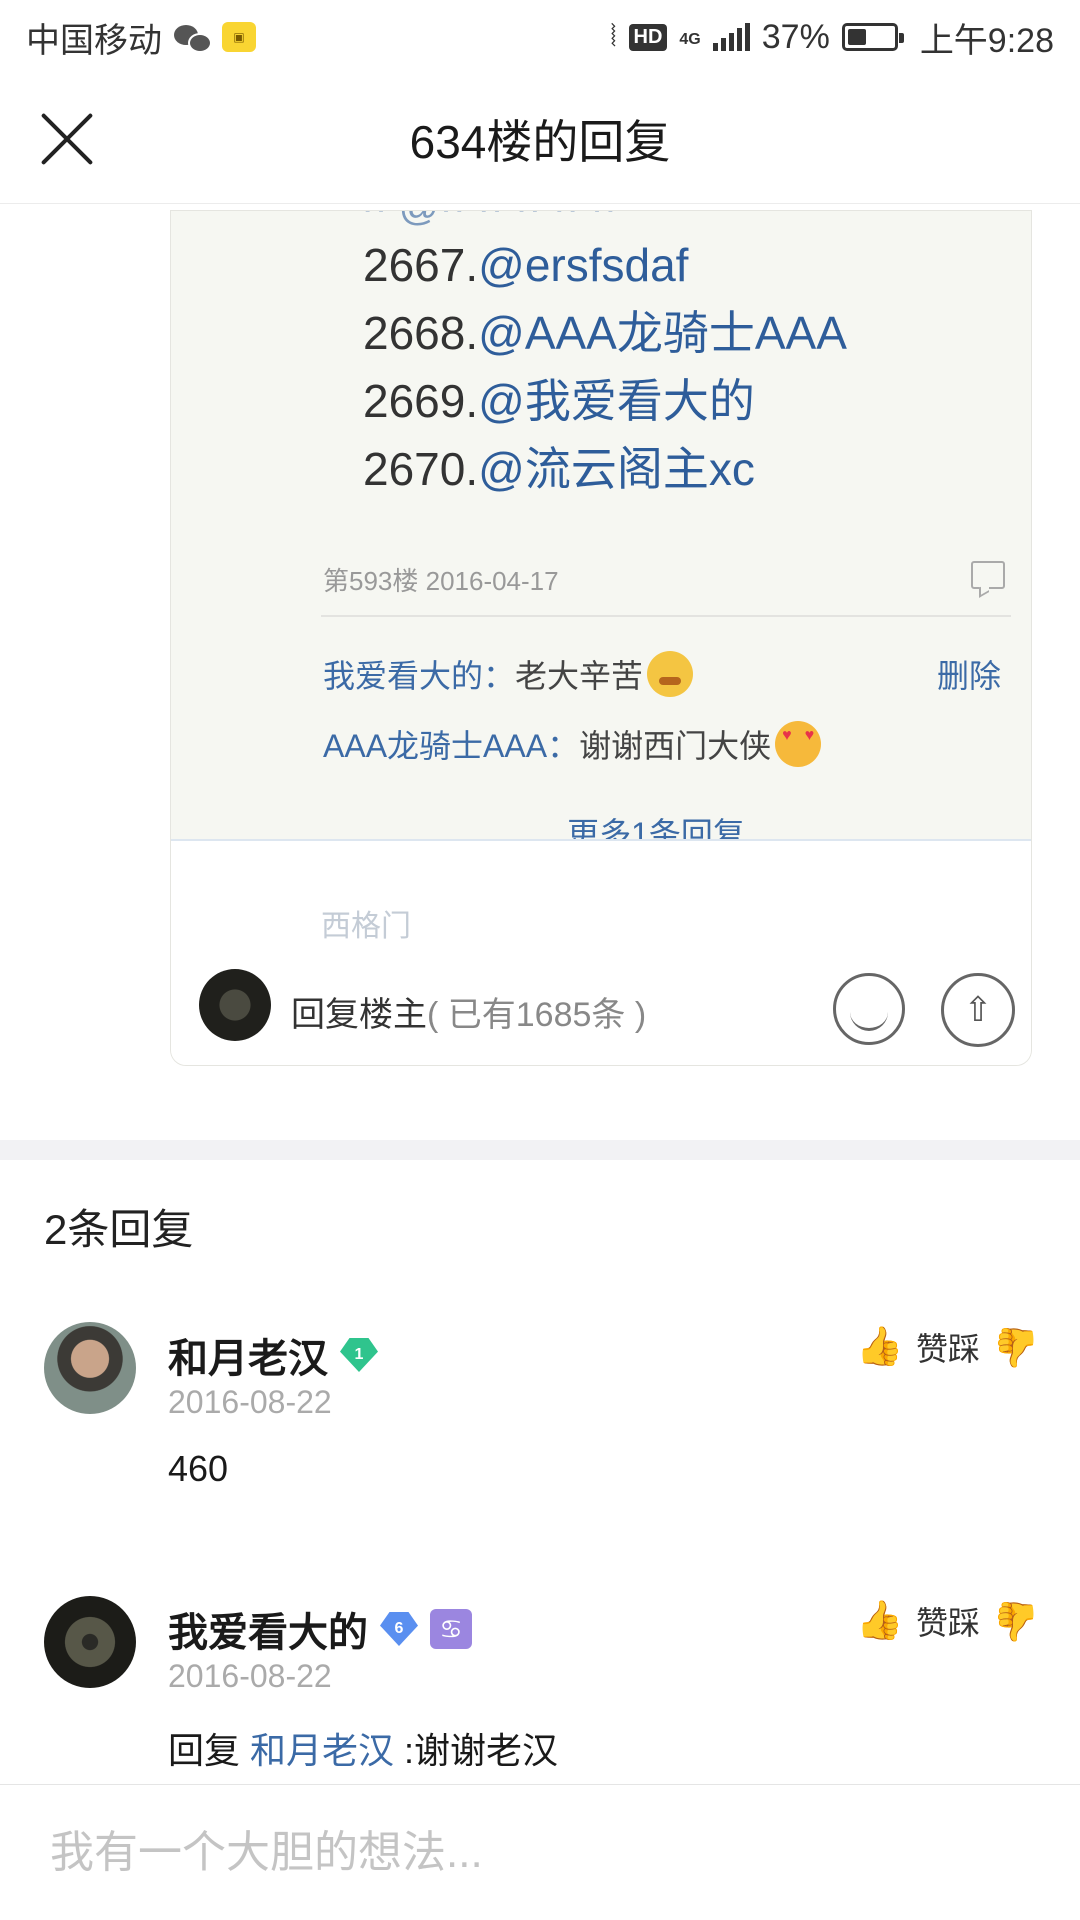 The width and height of the screenshot is (1080, 1920). What do you see at coordinates (441, 581) in the screenshot?
I see `floor-meta: 第593楼 2016-04-17` at bounding box center [441, 581].